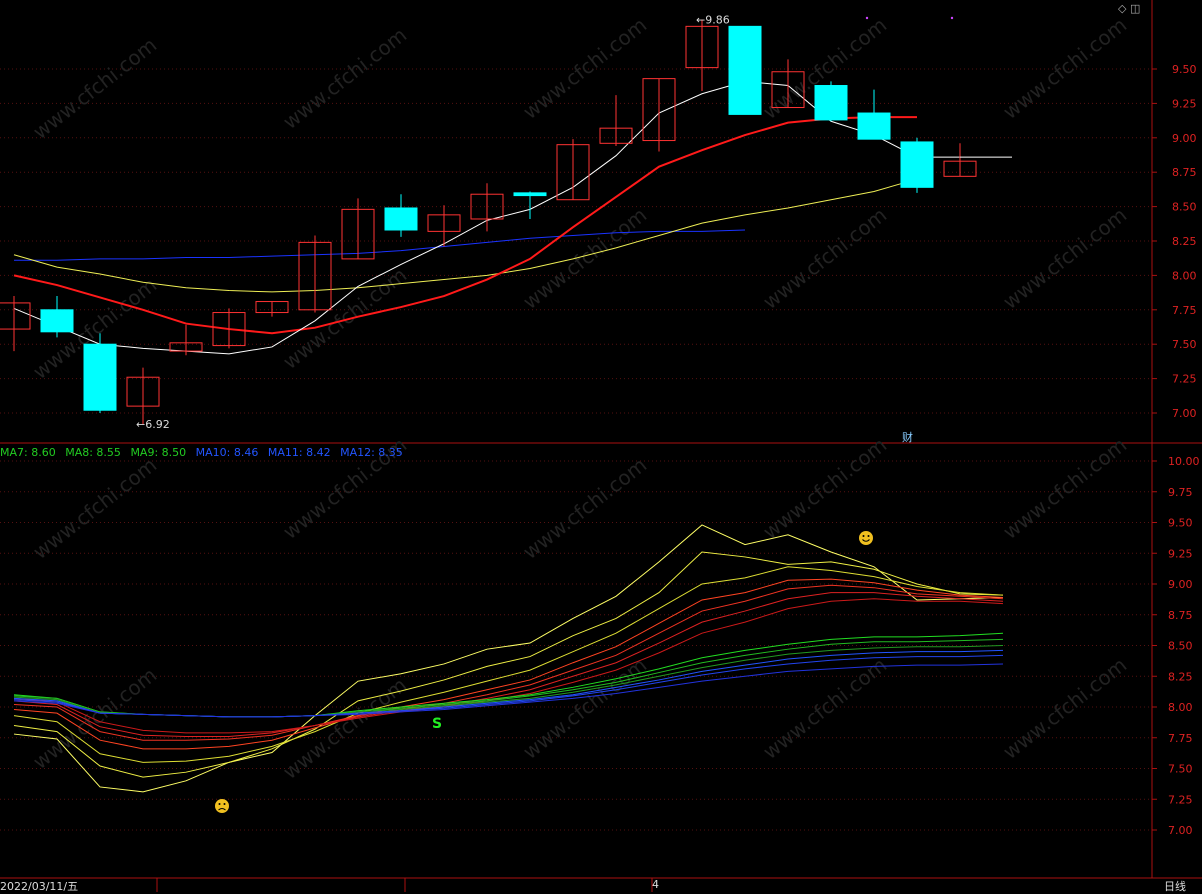 Image resolution: width=1202 pixels, height=894 pixels. I want to click on y-tick-label: 9.75, so click(1180, 492).